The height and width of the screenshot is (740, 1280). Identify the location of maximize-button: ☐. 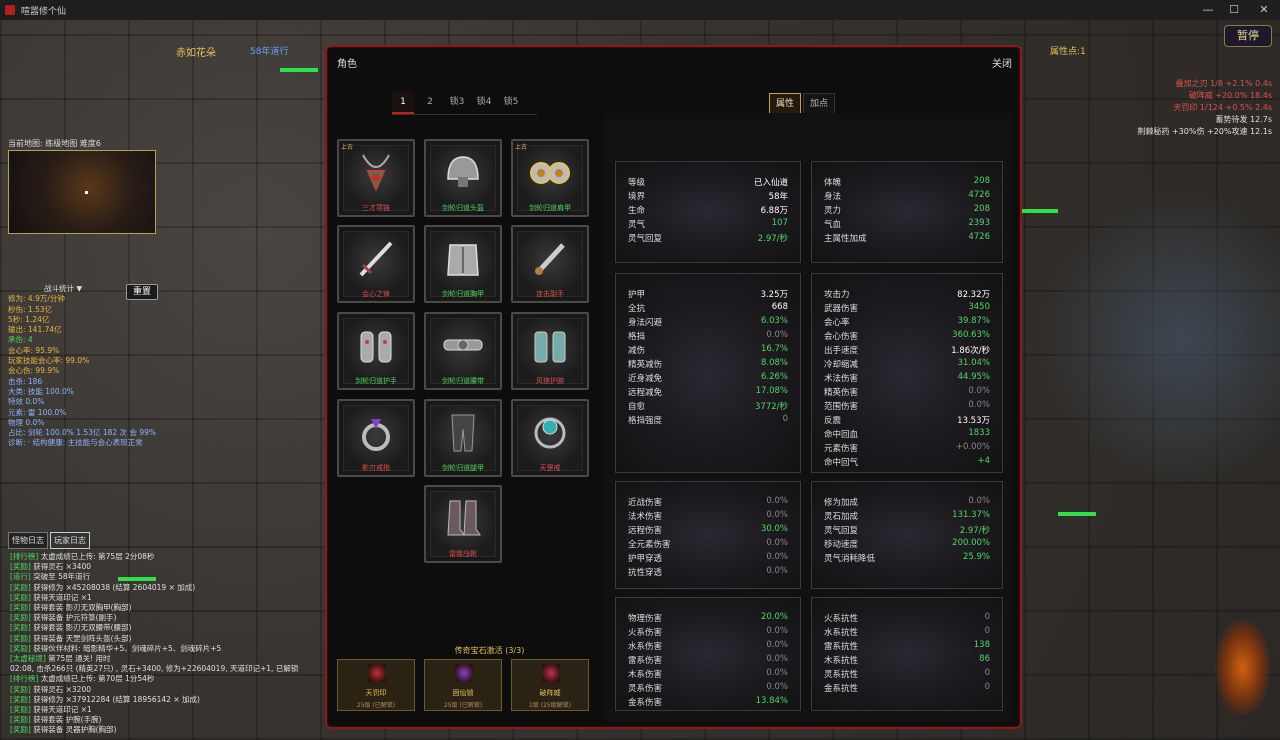
(1234, 10).